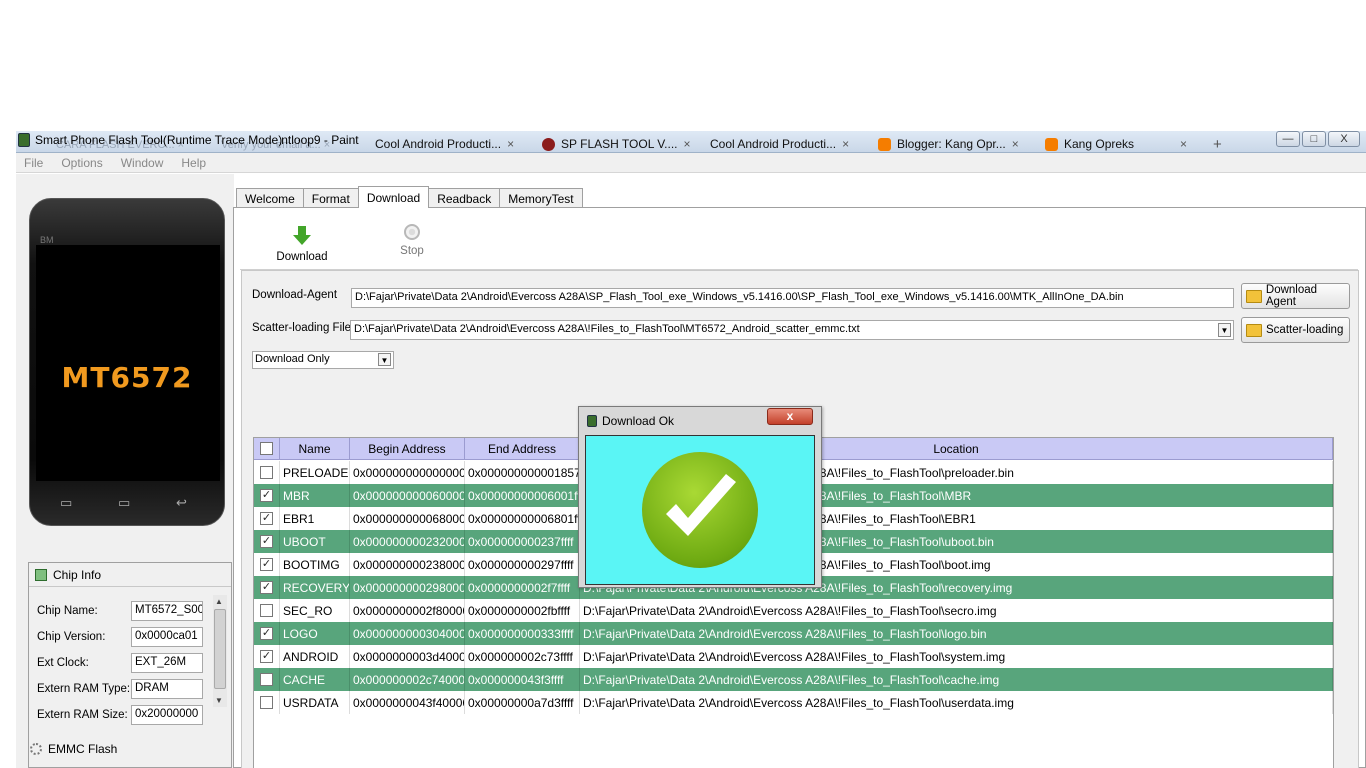 This screenshot has width=1366, height=768. What do you see at coordinates (142, 163) in the screenshot?
I see `menu-window: Window` at bounding box center [142, 163].